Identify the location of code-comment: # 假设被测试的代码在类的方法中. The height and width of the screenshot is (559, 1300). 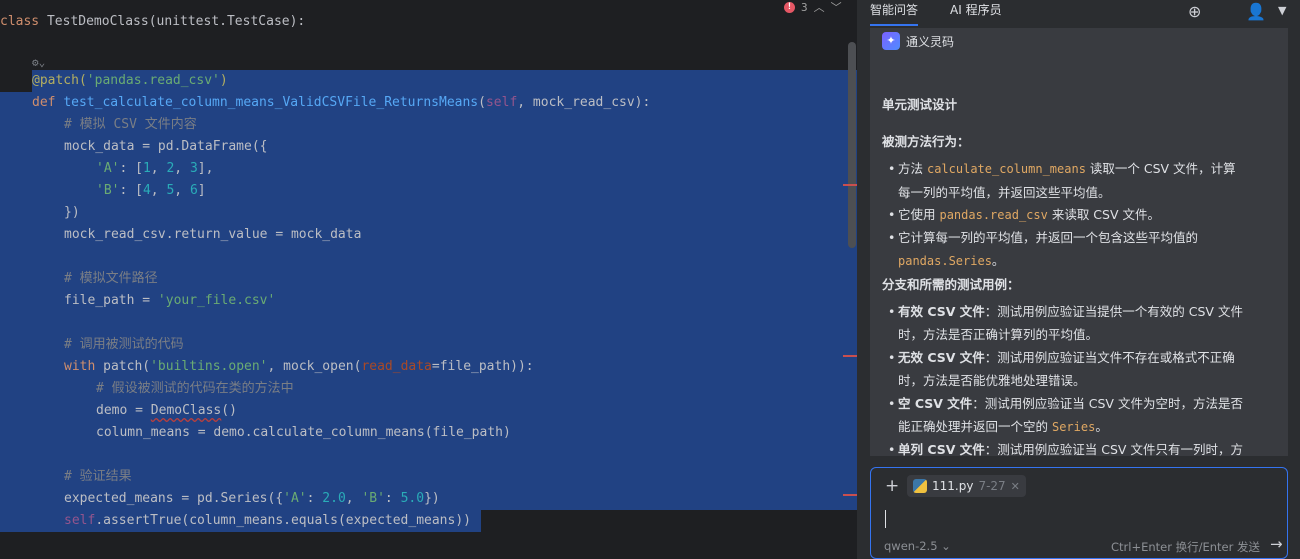
(195, 388).